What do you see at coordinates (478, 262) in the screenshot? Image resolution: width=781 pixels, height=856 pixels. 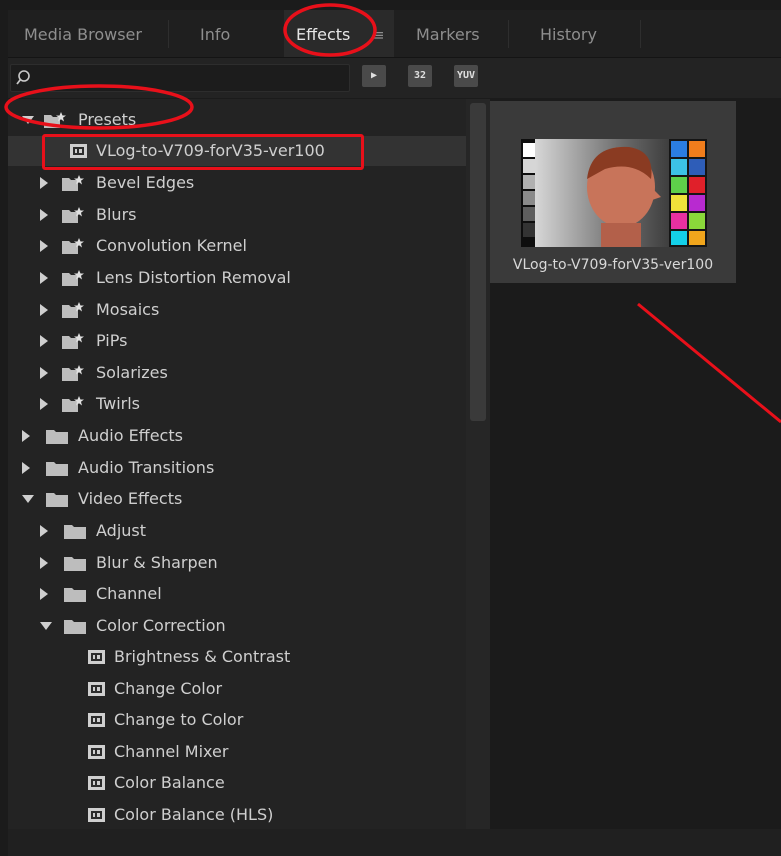 I see `scrollbar-thumb` at bounding box center [478, 262].